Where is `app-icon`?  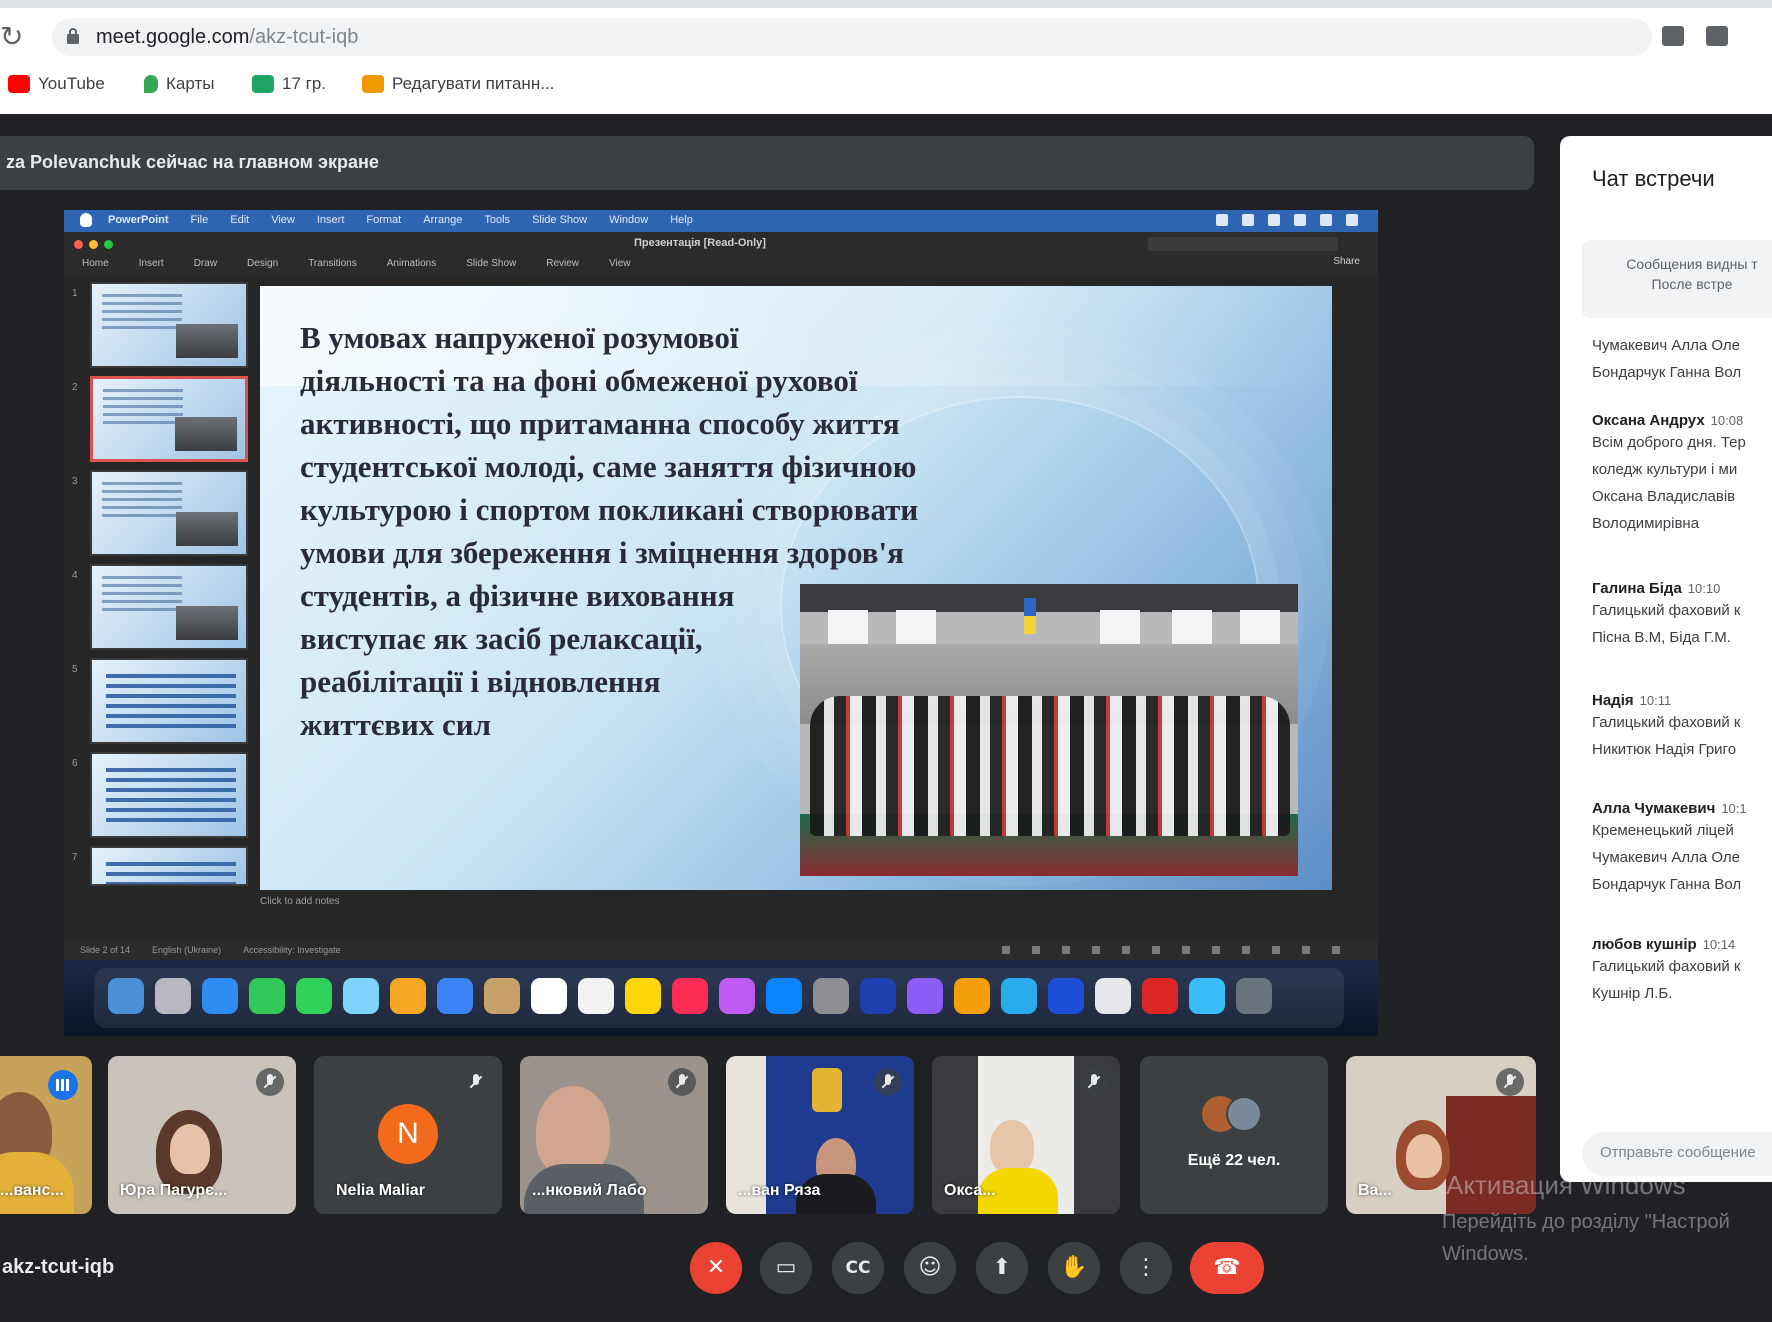 app-icon is located at coordinates (1113, 996).